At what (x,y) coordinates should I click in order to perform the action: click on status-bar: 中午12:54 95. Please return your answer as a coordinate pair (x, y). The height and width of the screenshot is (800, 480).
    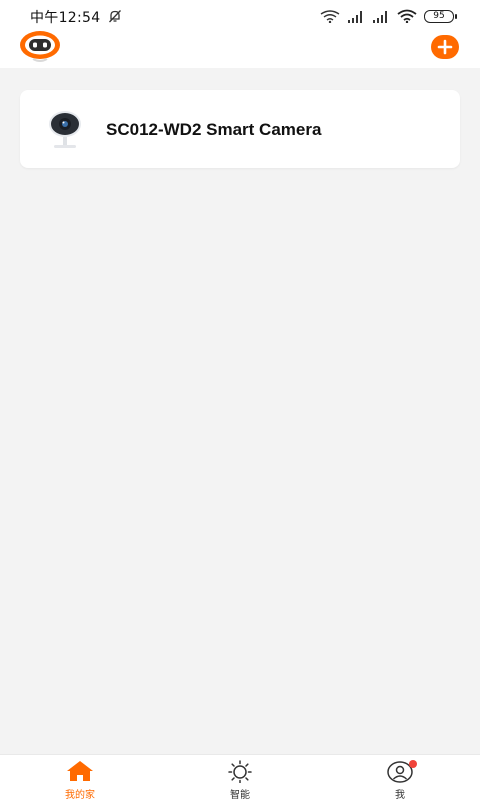
    Looking at the image, I should click on (240, 16).